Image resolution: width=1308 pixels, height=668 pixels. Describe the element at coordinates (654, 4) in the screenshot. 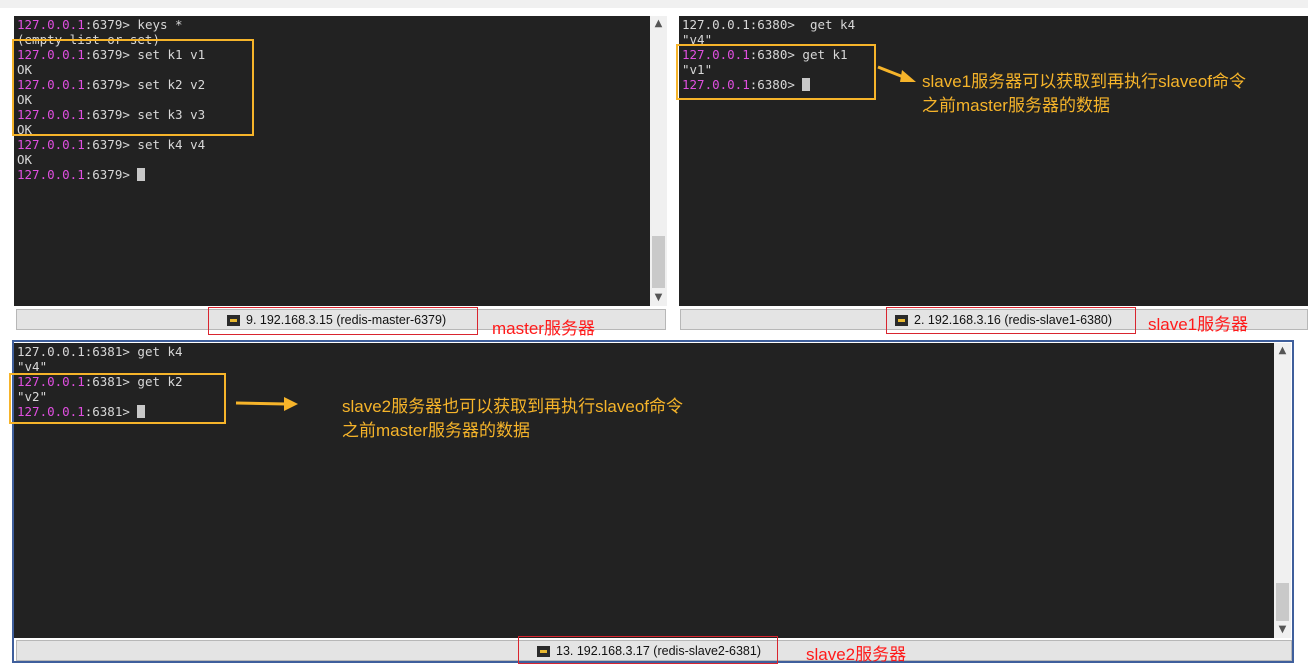

I see `window-top-strip` at that location.